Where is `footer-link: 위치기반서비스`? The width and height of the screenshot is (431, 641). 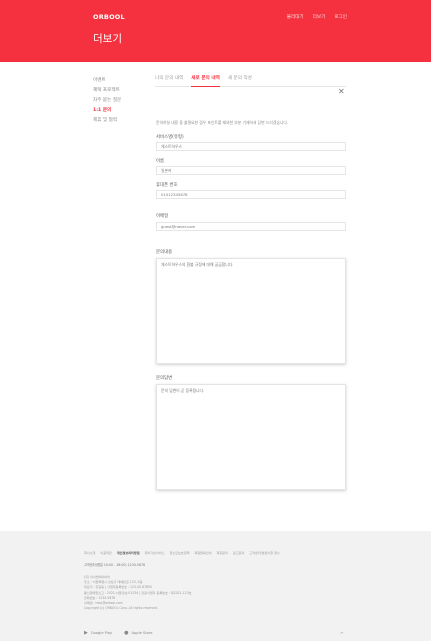 footer-link: 위치기반서비스 is located at coordinates (155, 552).